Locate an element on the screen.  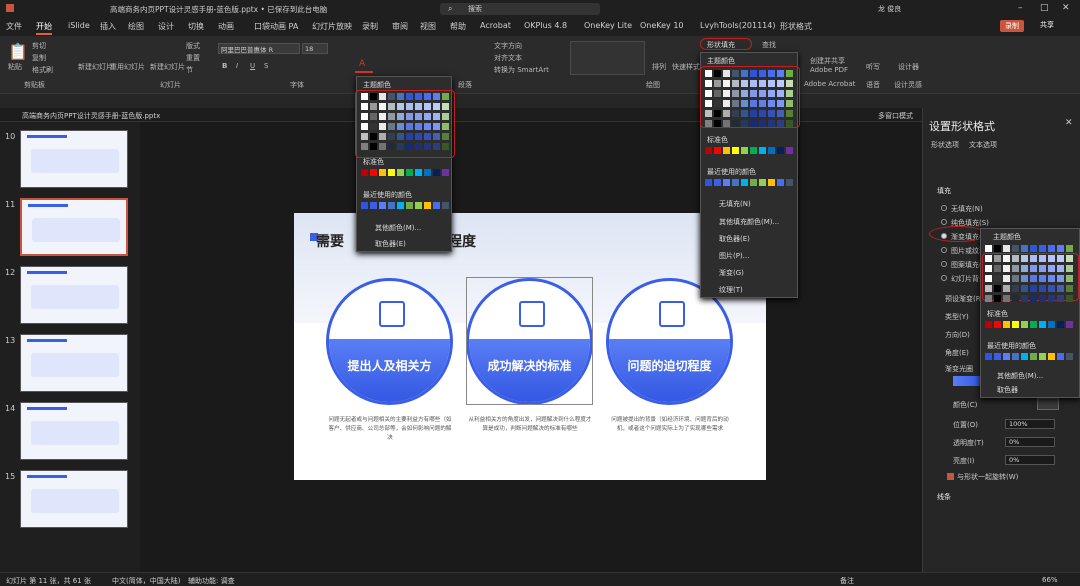
paste-icon: 📋 is located at coordinates (18, 51).